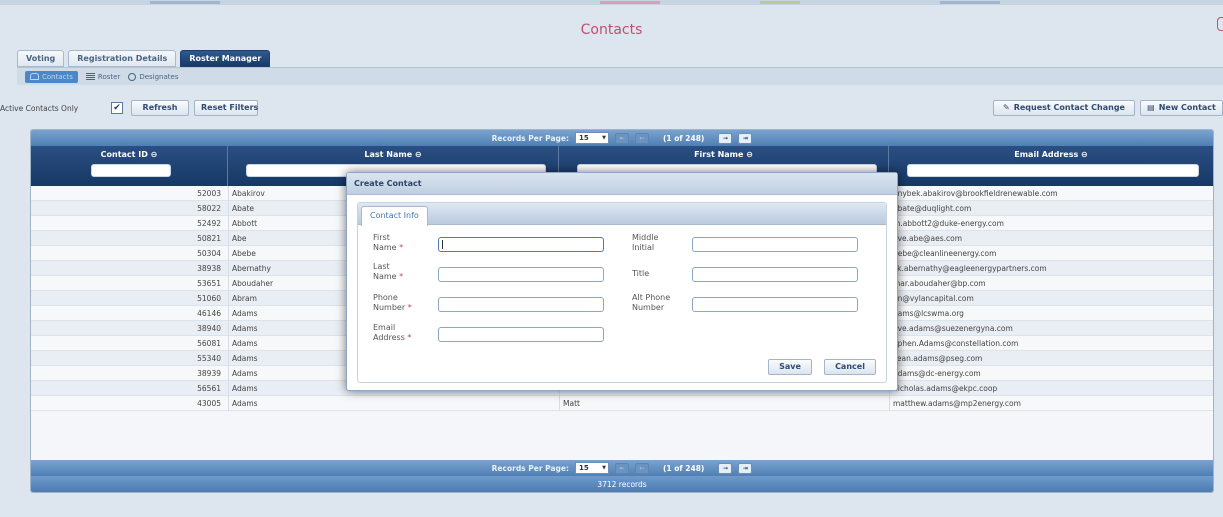 Image resolution: width=1223 pixels, height=517 pixels. Describe the element at coordinates (611, 2) in the screenshot. I see `top-color-stripe` at that location.